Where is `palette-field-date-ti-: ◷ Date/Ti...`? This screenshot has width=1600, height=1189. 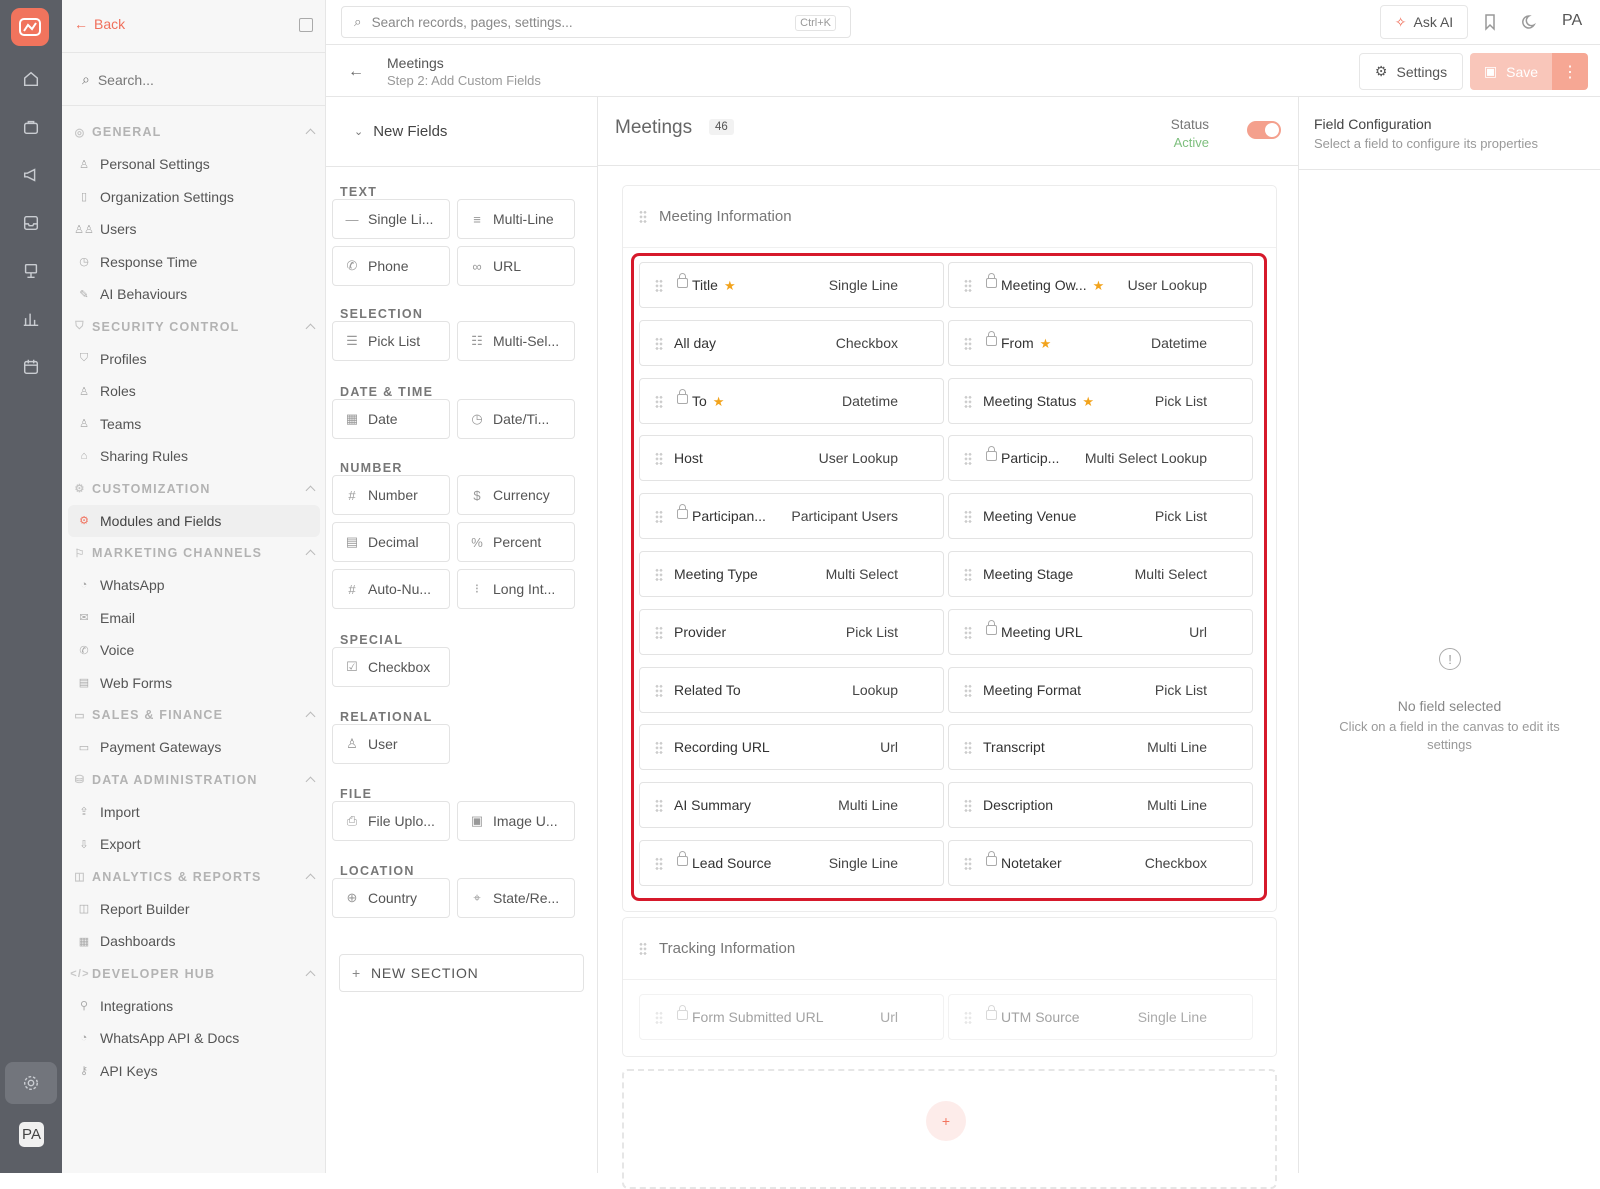 palette-field-date-ti-: ◷ Date/Ti... is located at coordinates (516, 419).